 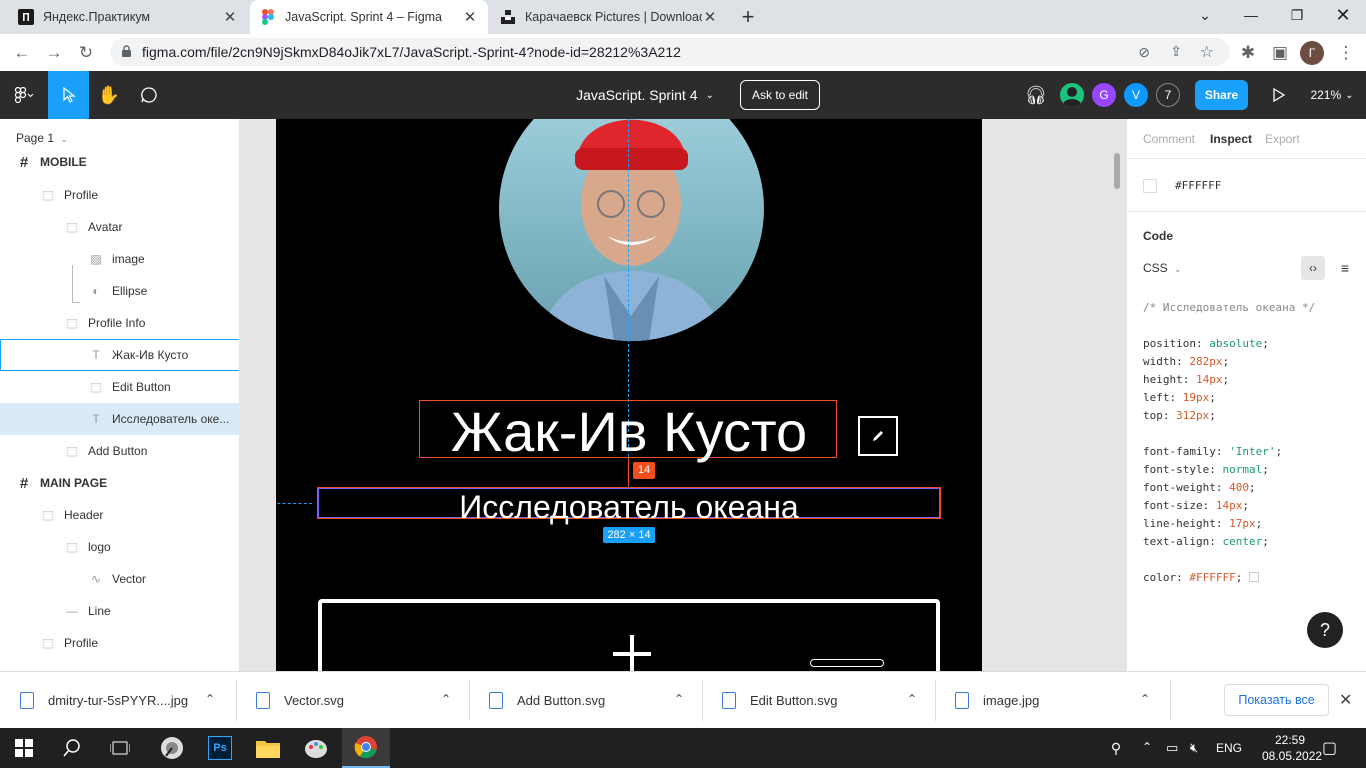 I want to click on share-button: Share, so click(x=1221, y=95).